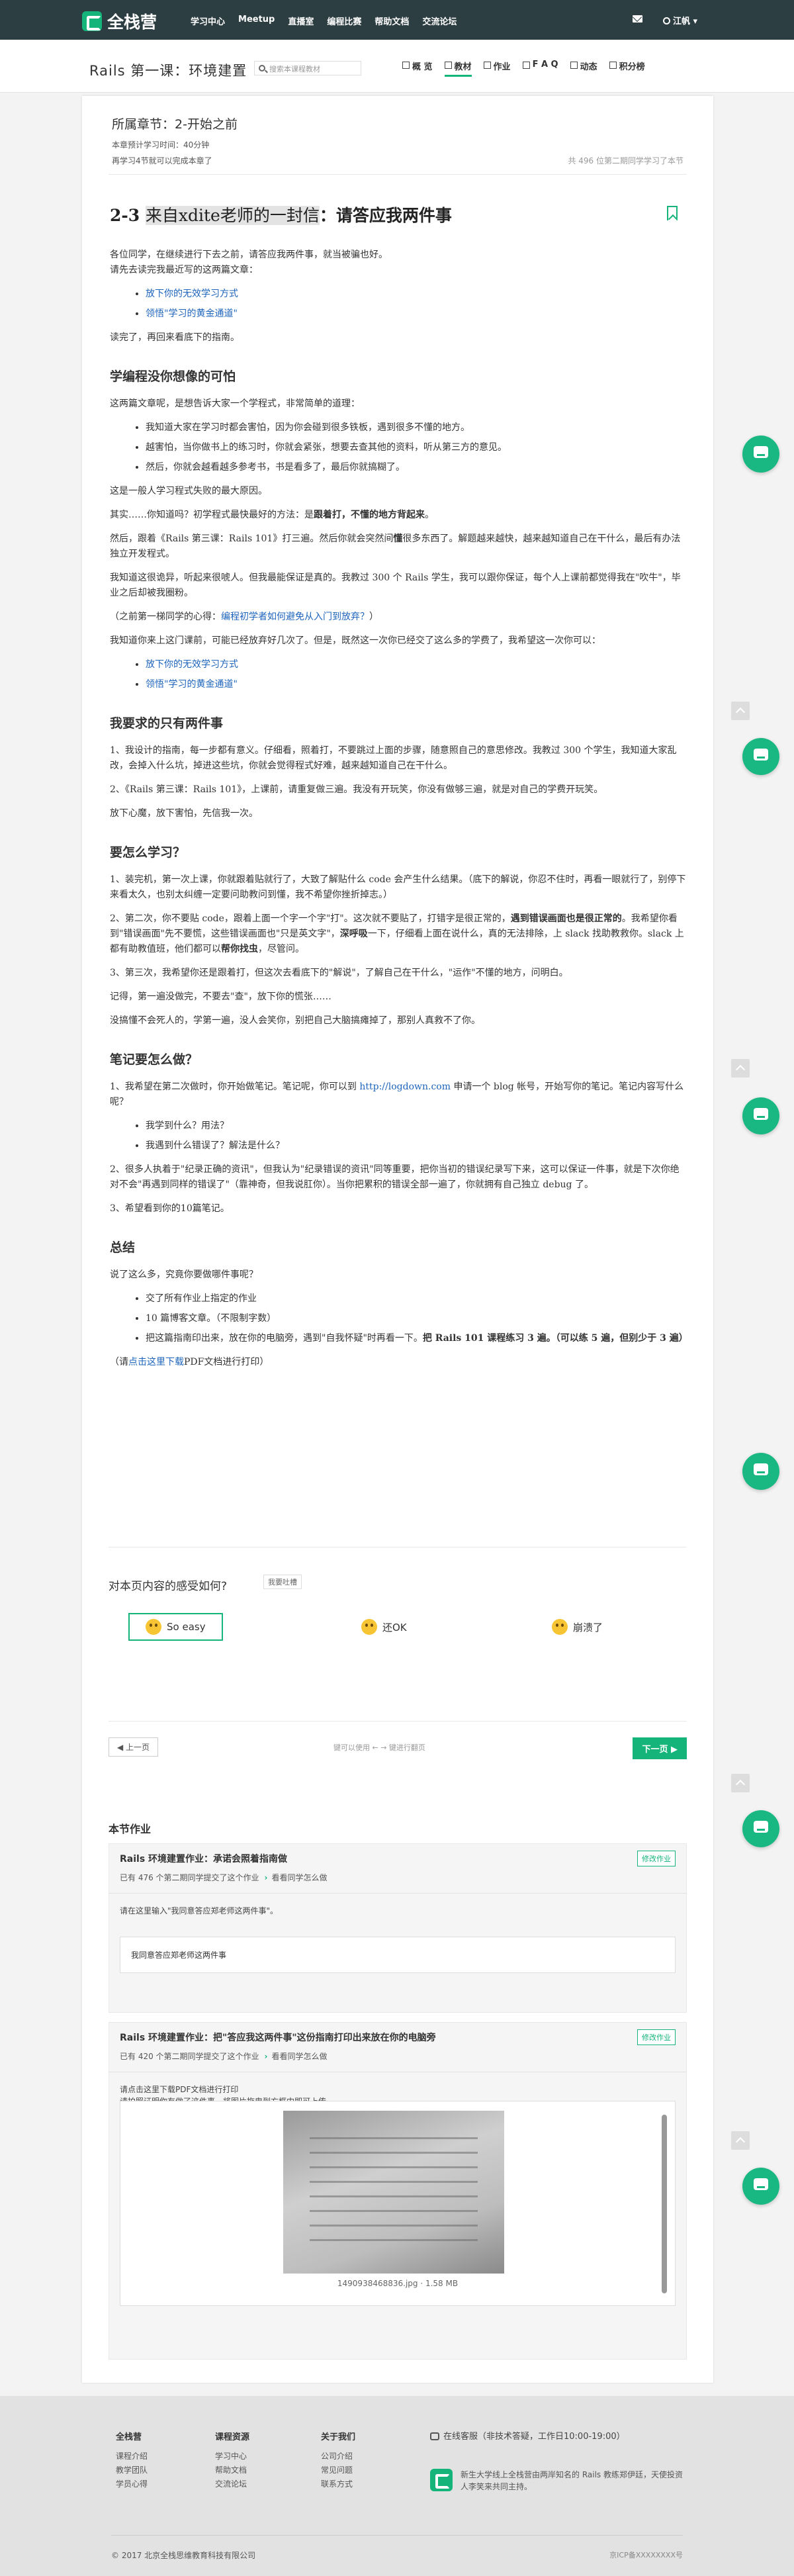  Describe the element at coordinates (463, 67) in the screenshot. I see `tab-label: 教材` at that location.